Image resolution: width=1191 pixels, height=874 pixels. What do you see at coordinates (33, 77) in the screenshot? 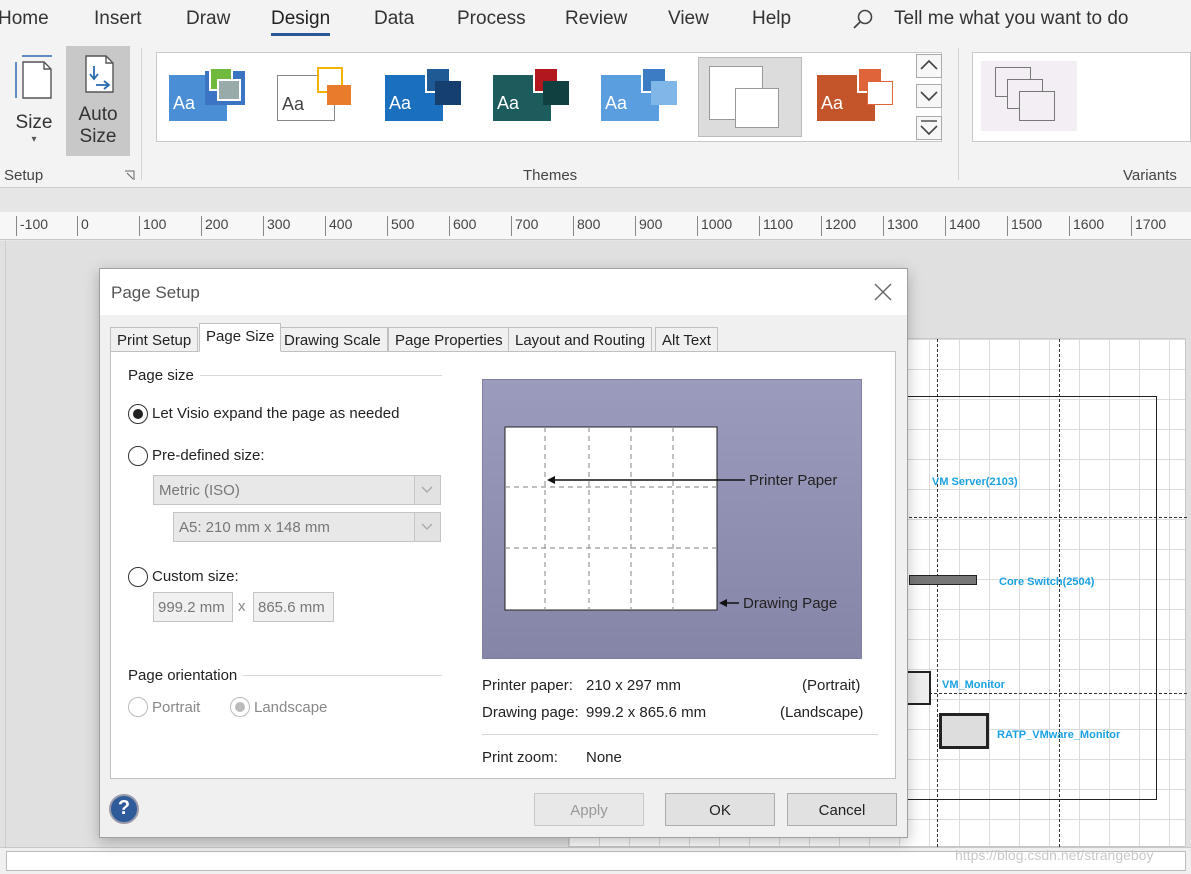
I see `page-size-icon` at bounding box center [33, 77].